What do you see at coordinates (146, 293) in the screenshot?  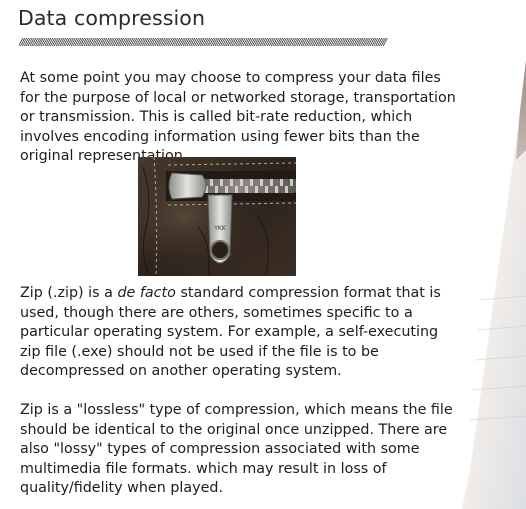 I see `paragraph-zip-format-italic: de facto` at bounding box center [146, 293].